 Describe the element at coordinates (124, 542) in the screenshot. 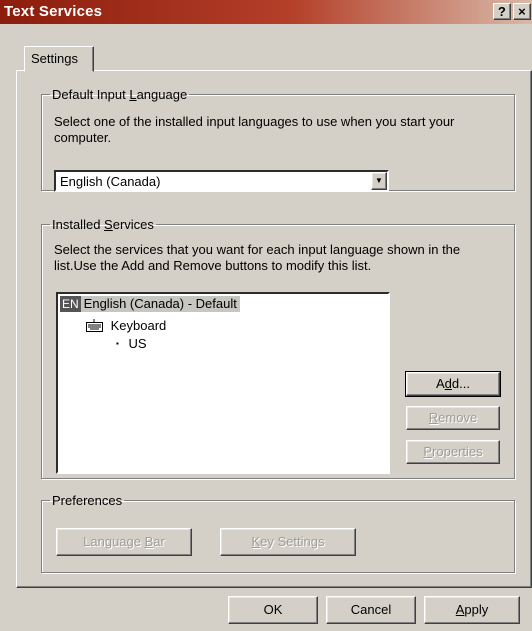

I see `language-bar-button: Language Bar` at that location.